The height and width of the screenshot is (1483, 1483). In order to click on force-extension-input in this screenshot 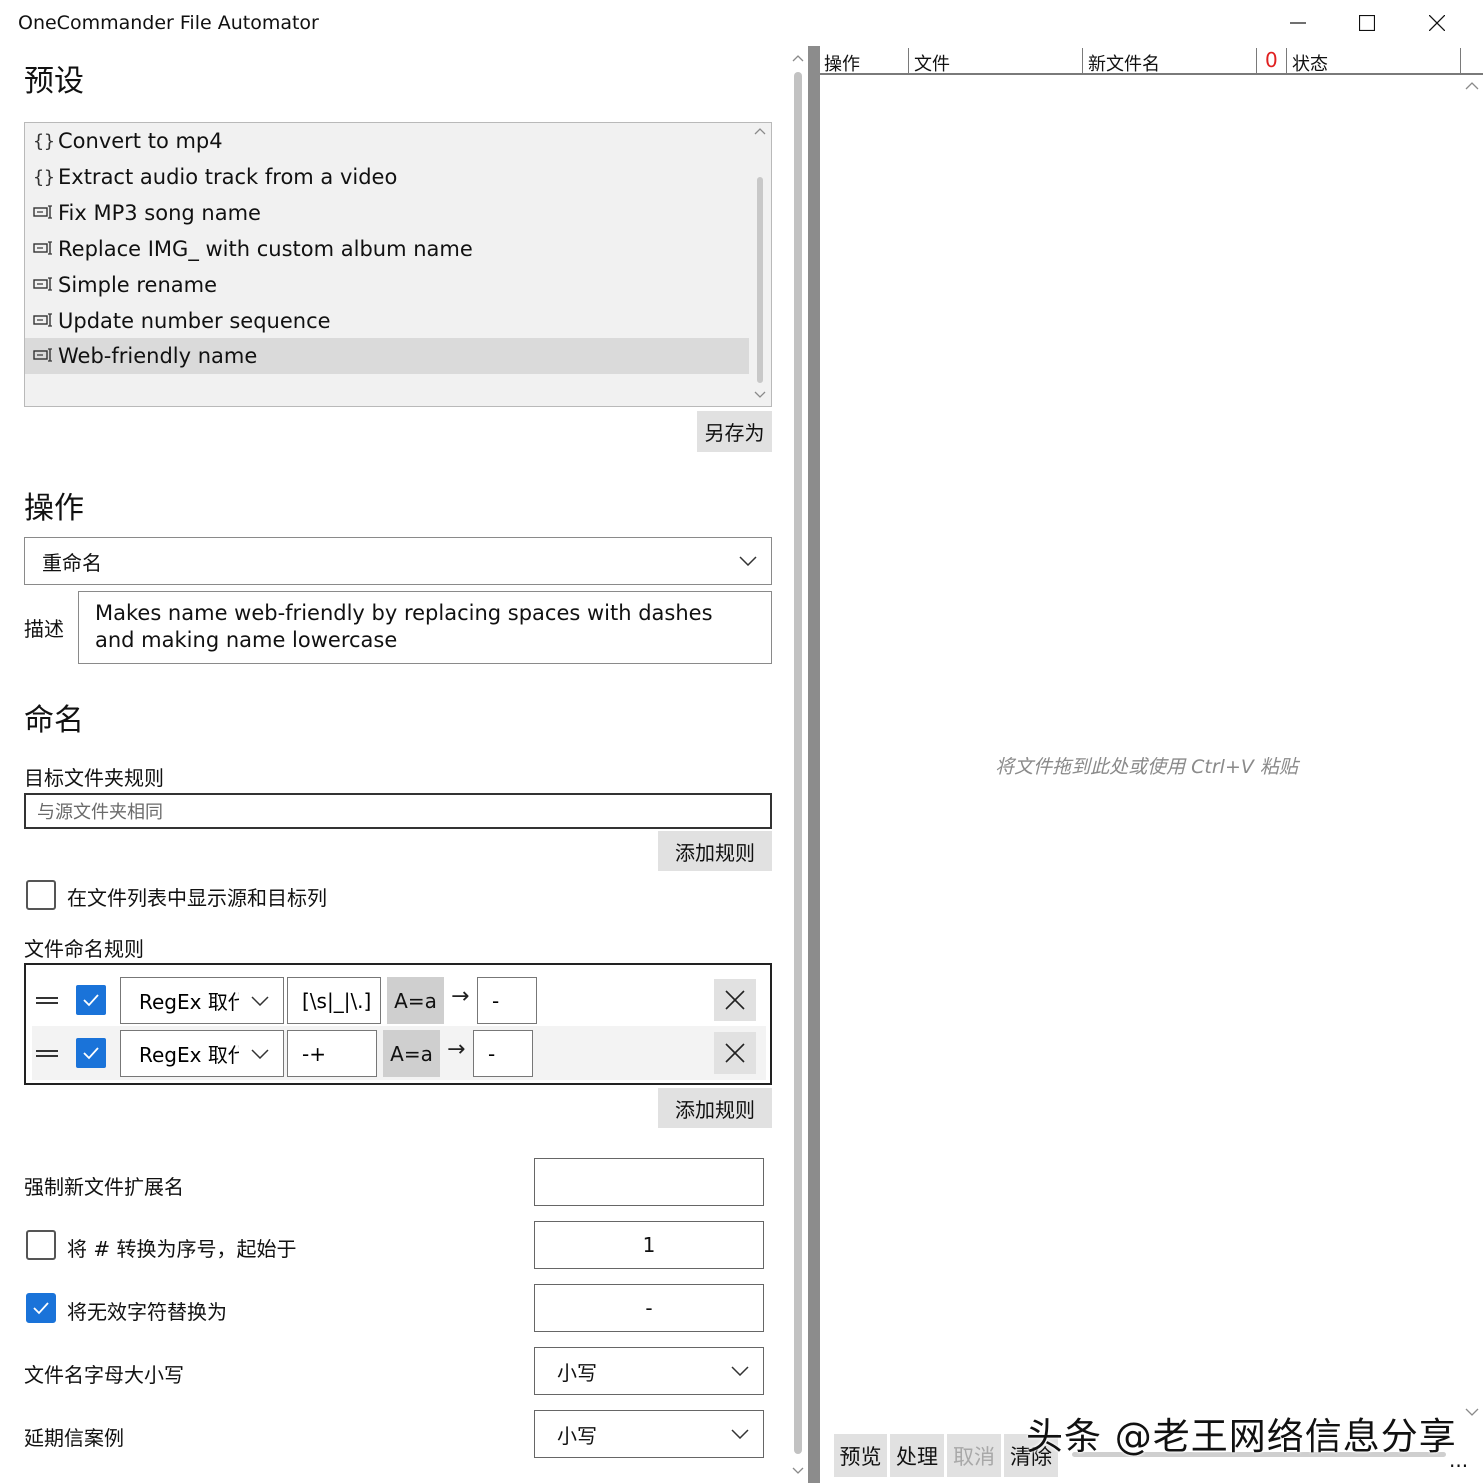, I will do `click(649, 1182)`.